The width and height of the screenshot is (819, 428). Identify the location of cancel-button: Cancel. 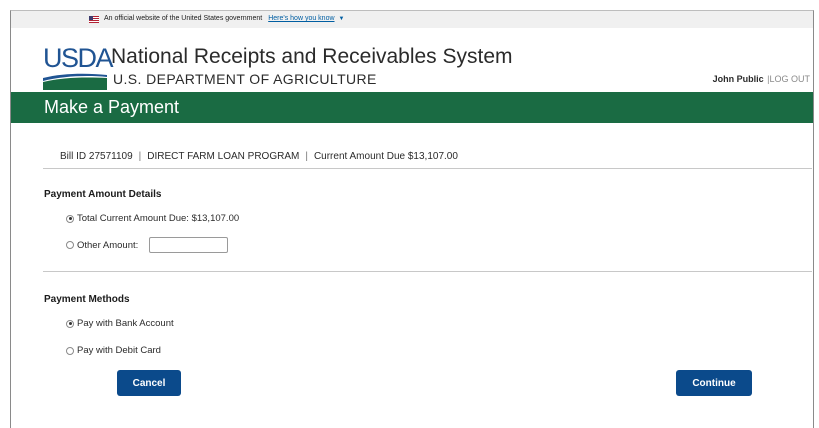
(149, 383).